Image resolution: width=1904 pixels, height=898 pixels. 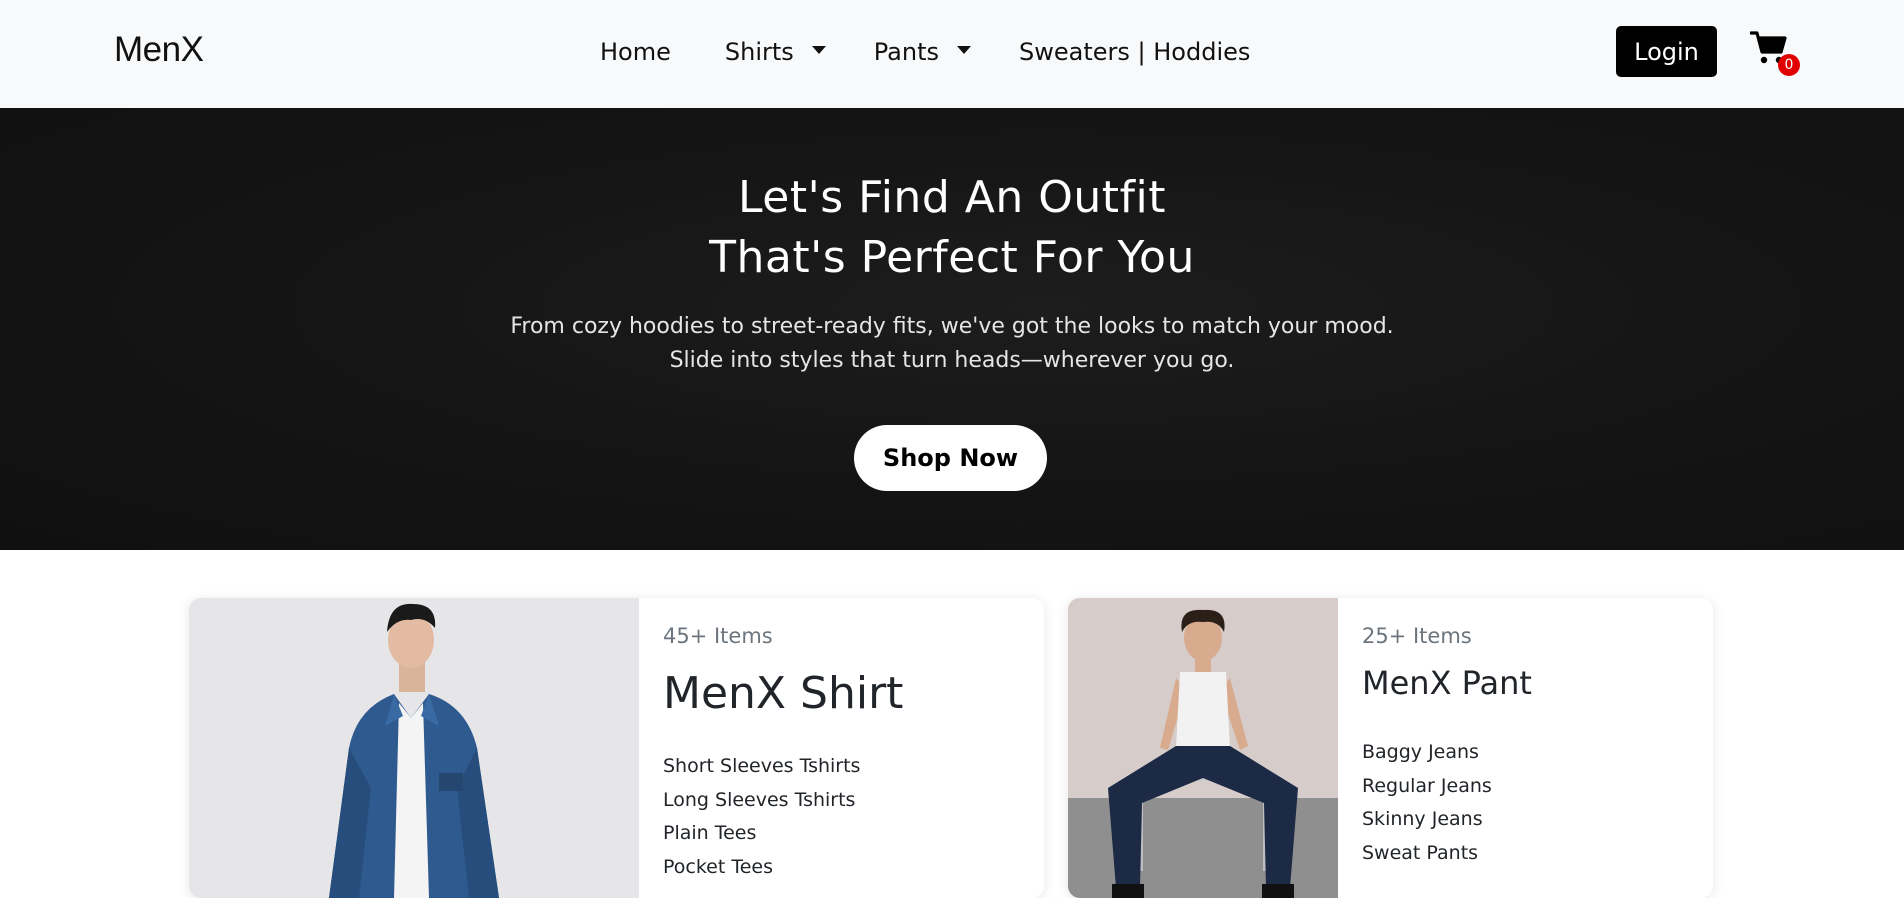 I want to click on shirt-model-illustration, so click(x=414, y=748).